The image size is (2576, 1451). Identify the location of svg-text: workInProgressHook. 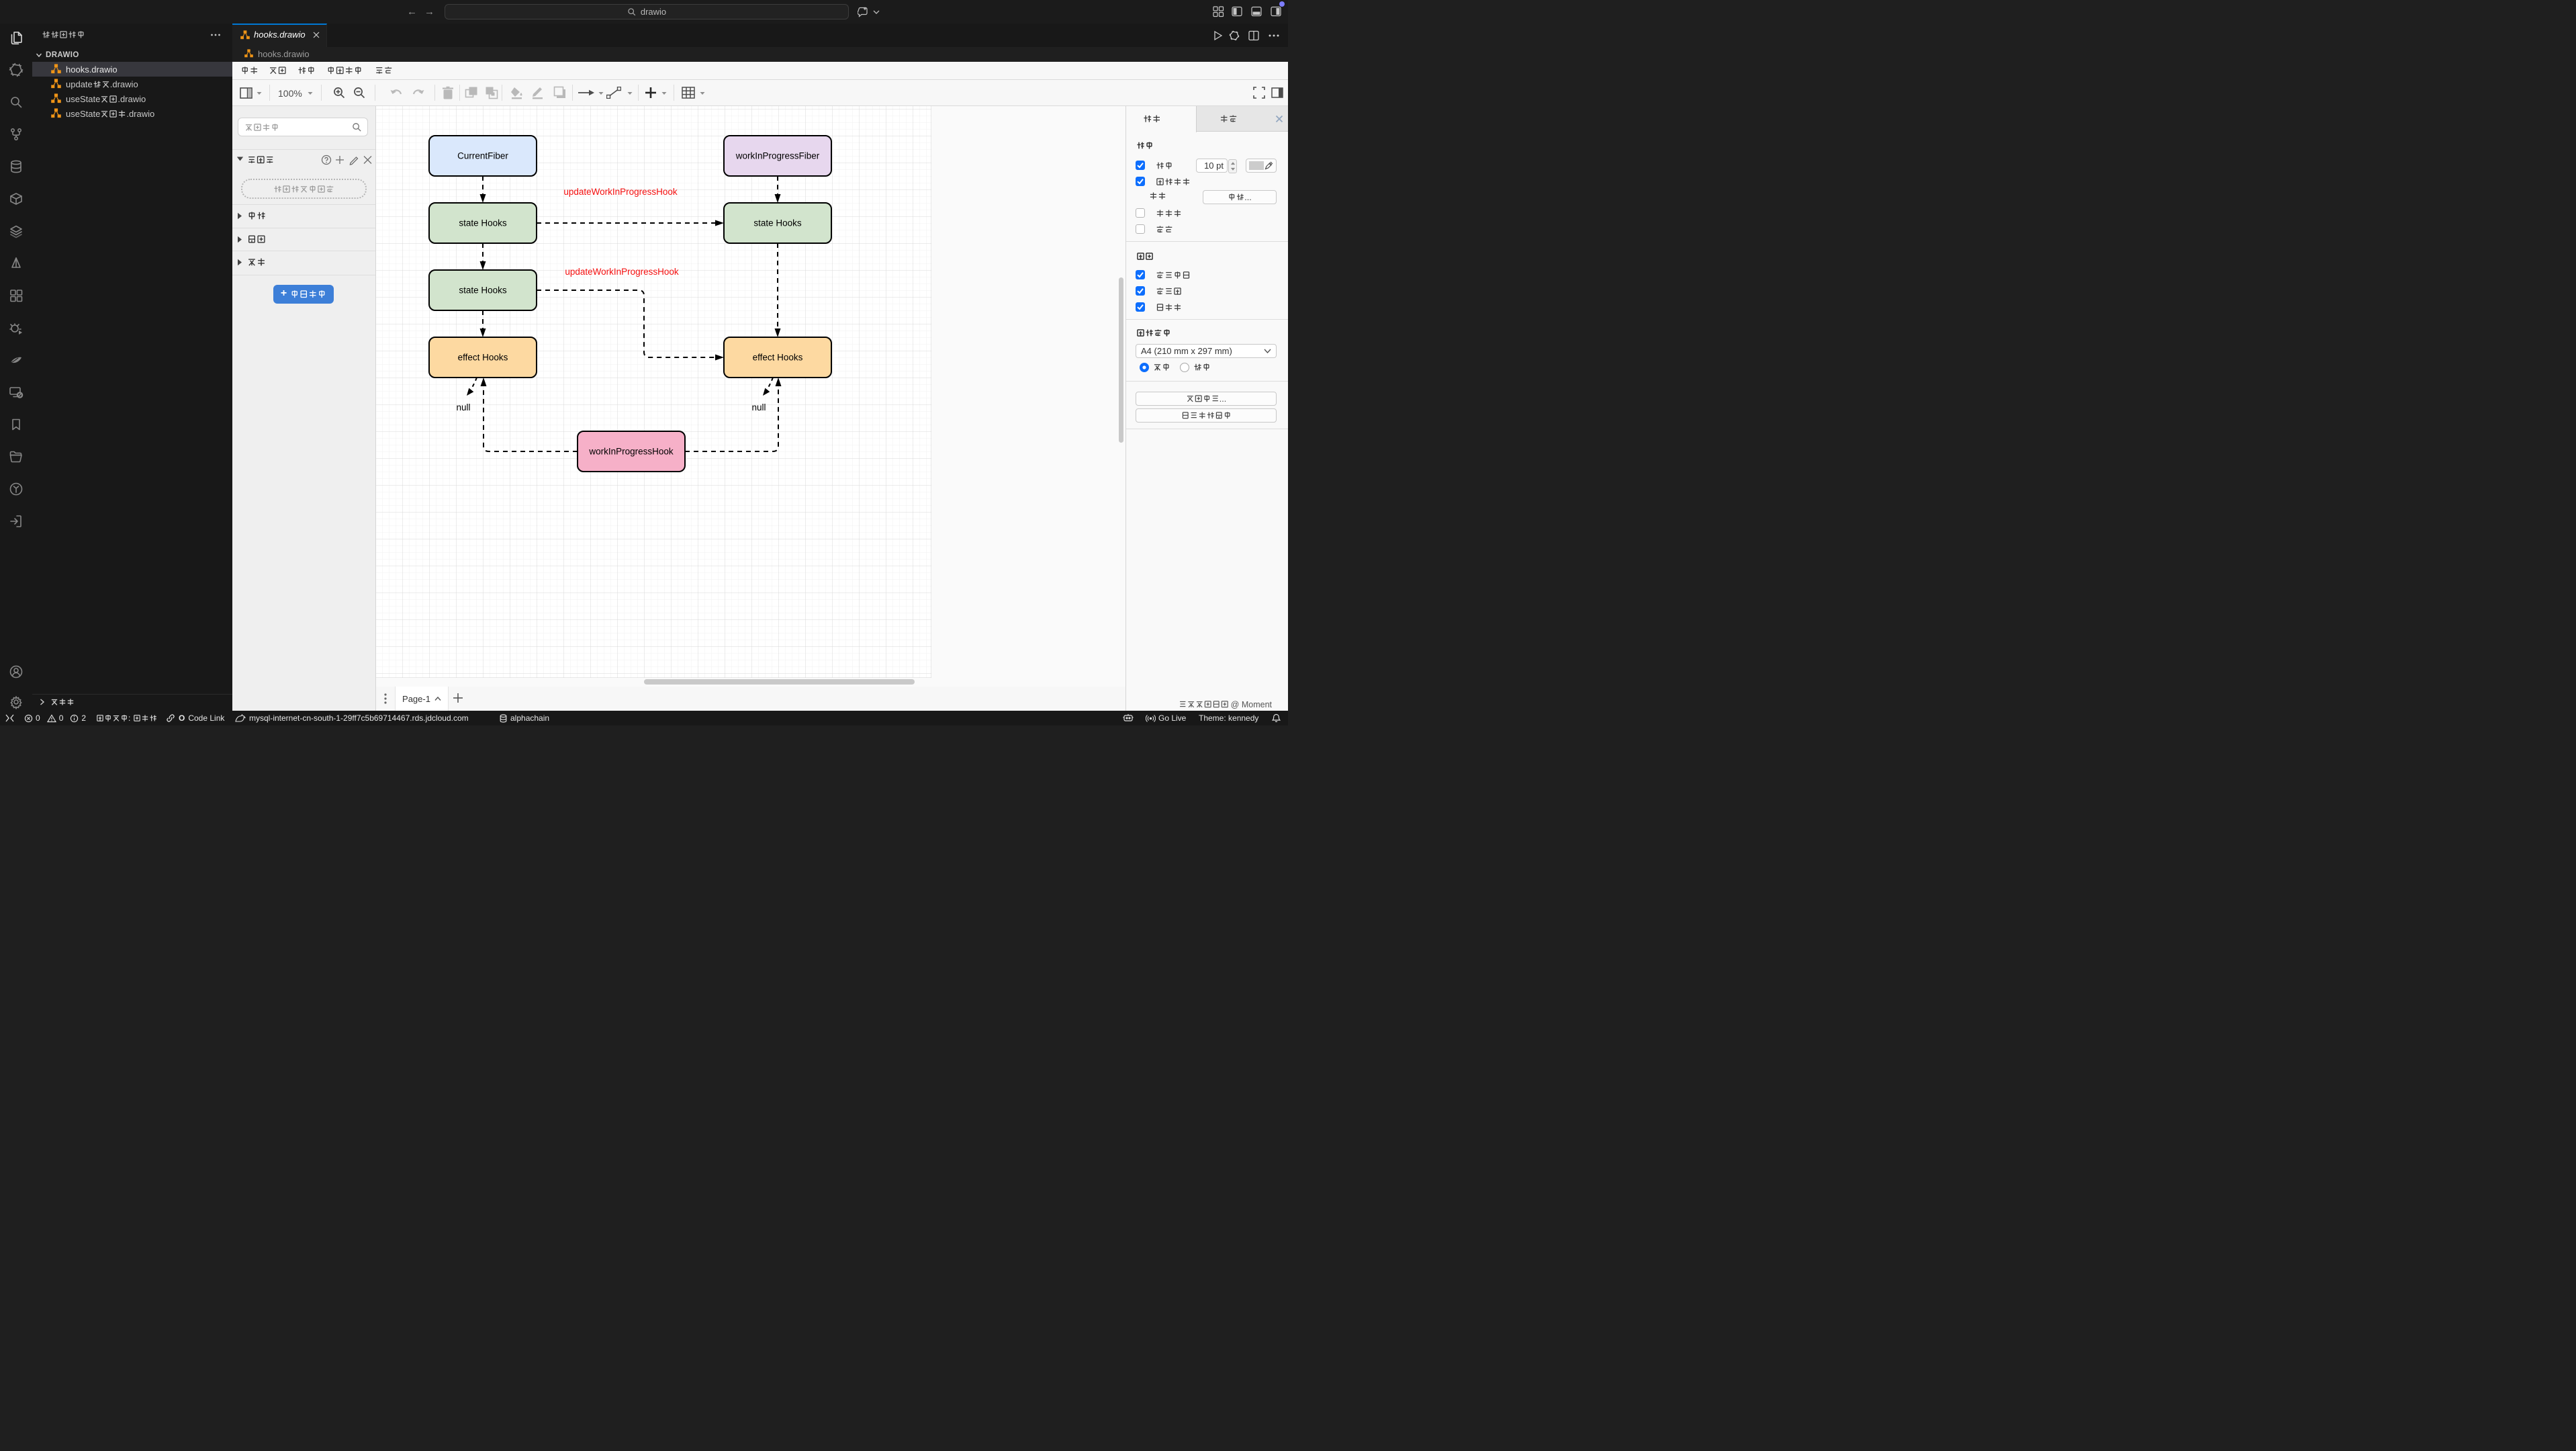
(631, 452).